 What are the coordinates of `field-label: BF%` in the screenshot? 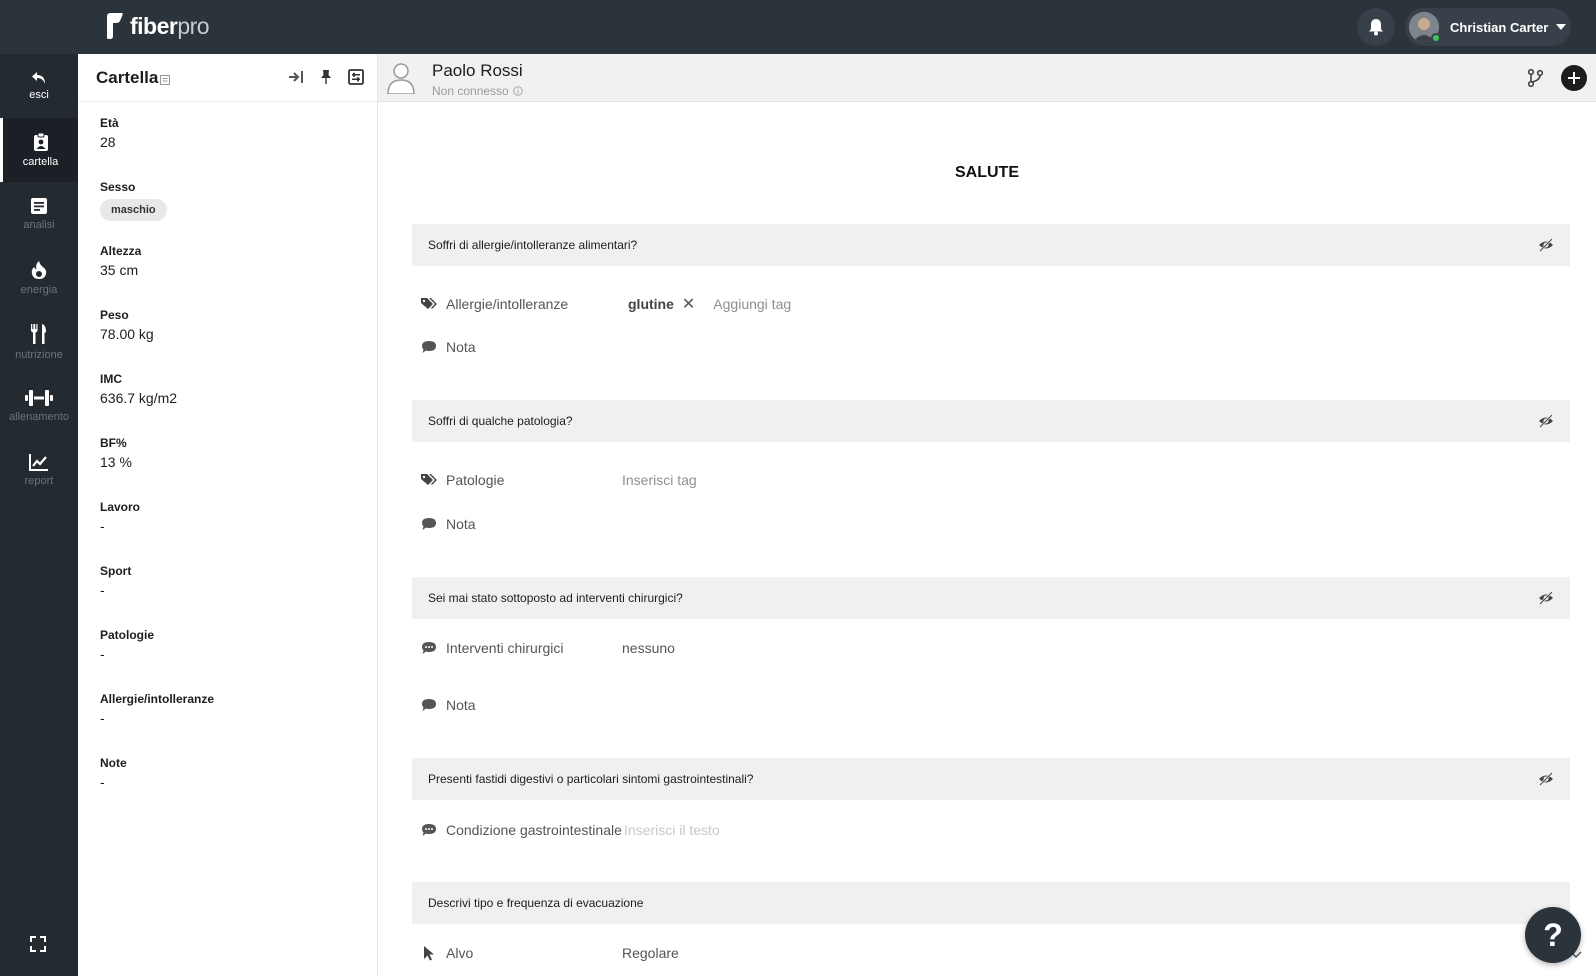 It's located at (113, 443).